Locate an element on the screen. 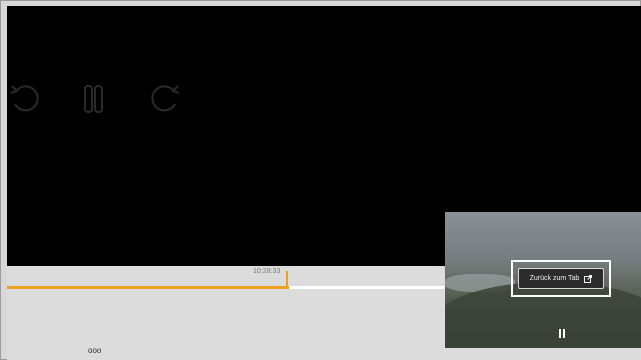  forward-button is located at coordinates (165, 98).